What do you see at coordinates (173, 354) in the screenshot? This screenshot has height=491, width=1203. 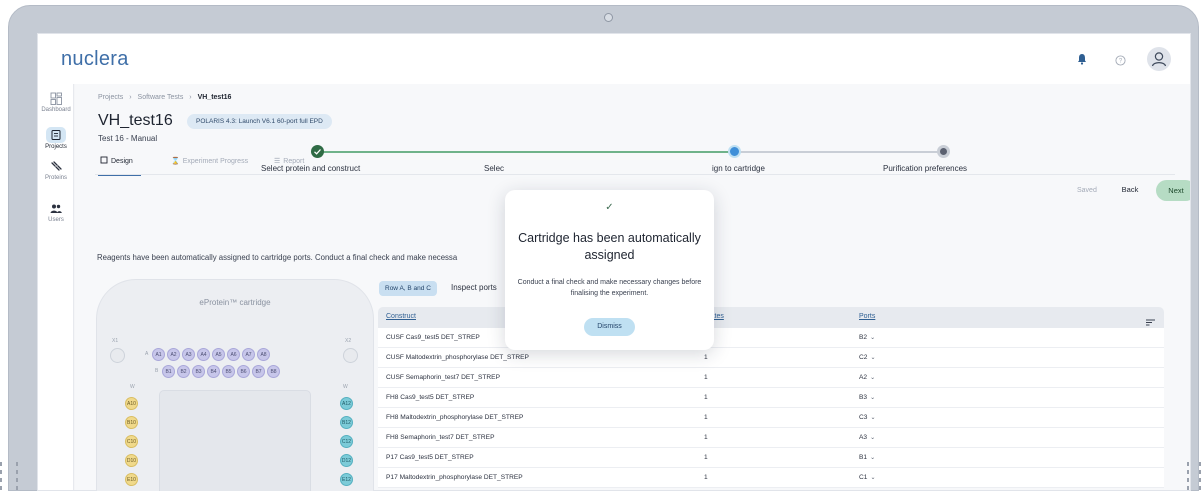 I see `port-a2: A2` at bounding box center [173, 354].